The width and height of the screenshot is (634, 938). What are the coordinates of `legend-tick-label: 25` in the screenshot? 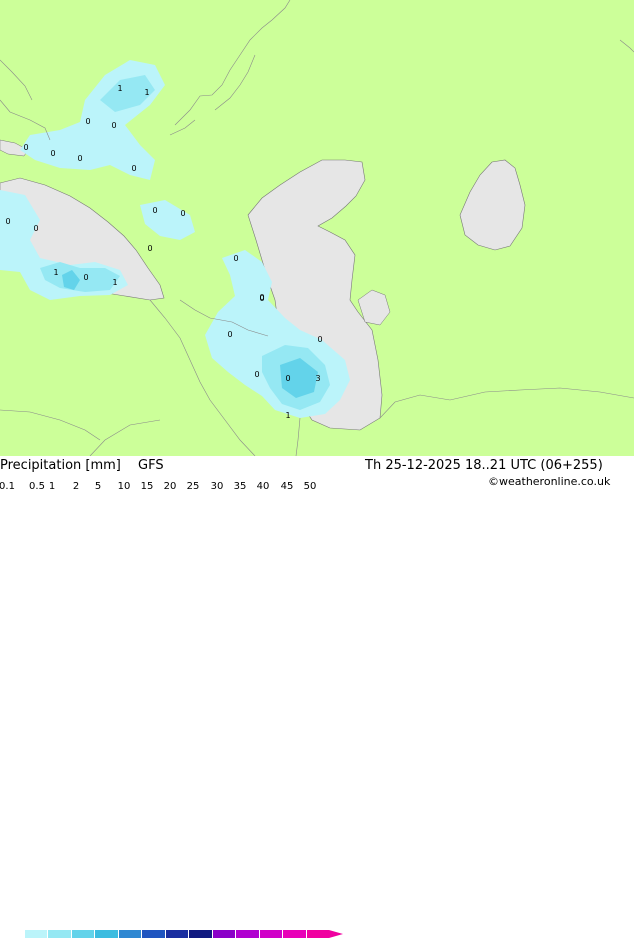 It's located at (193, 486).